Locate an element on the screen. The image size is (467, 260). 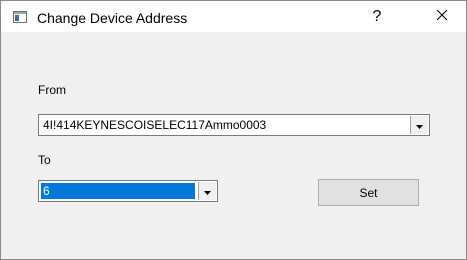
set-button-label: Set is located at coordinates (368, 192).